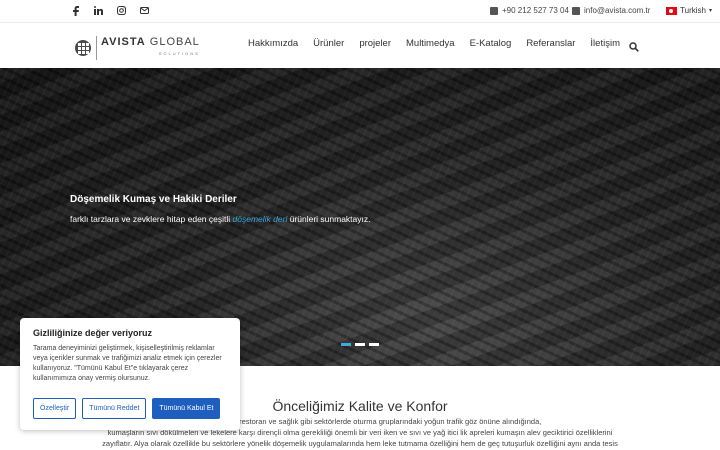 This screenshot has width=720, height=450. I want to click on nav-item-urunler: Ürünler, so click(328, 43).